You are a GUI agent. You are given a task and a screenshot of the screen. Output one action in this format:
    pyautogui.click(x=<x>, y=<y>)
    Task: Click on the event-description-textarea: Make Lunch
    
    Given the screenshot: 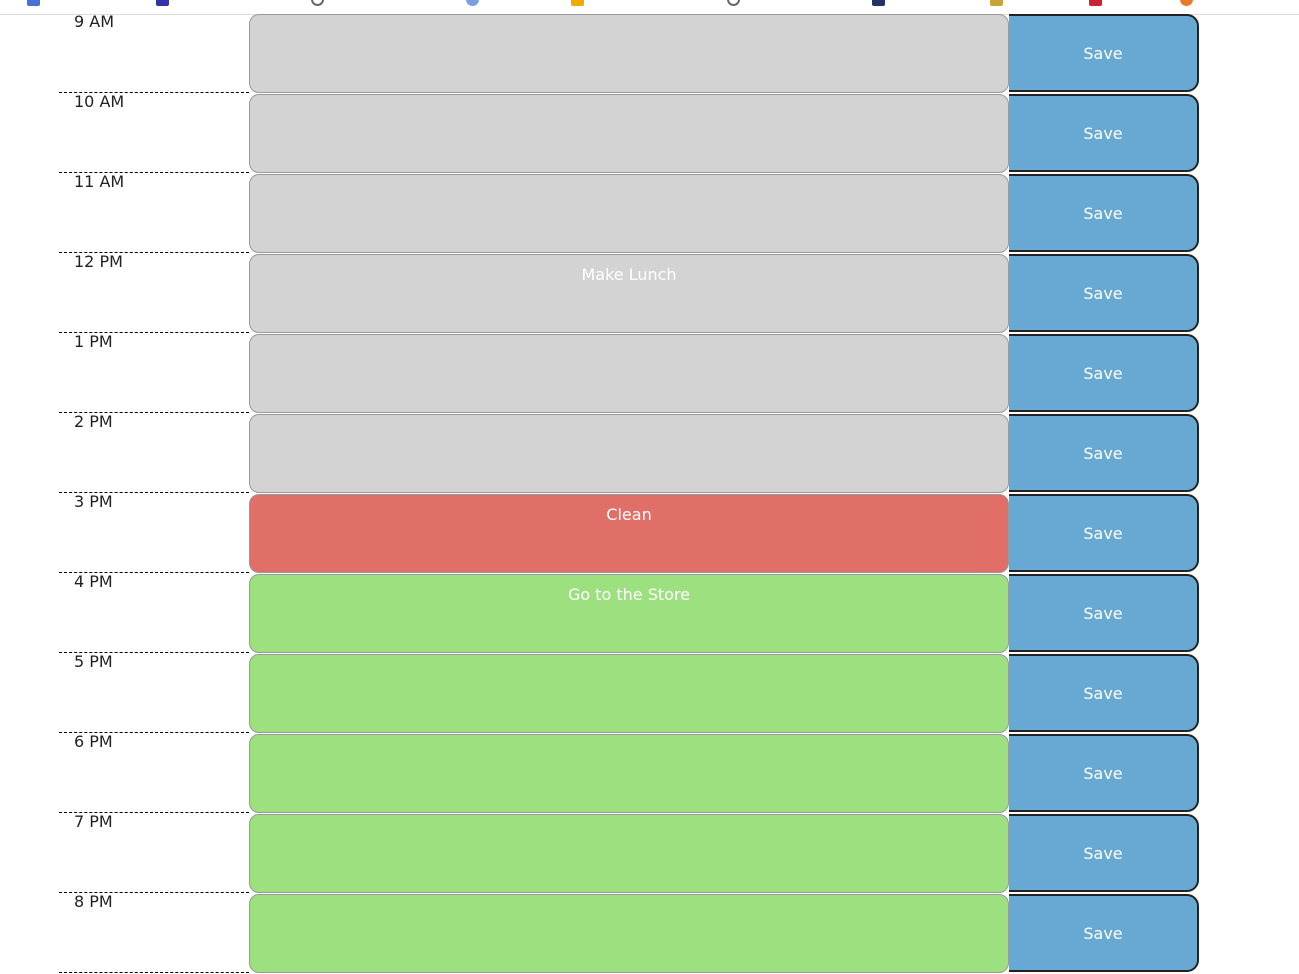 What is the action you would take?
    pyautogui.click(x=629, y=293)
    